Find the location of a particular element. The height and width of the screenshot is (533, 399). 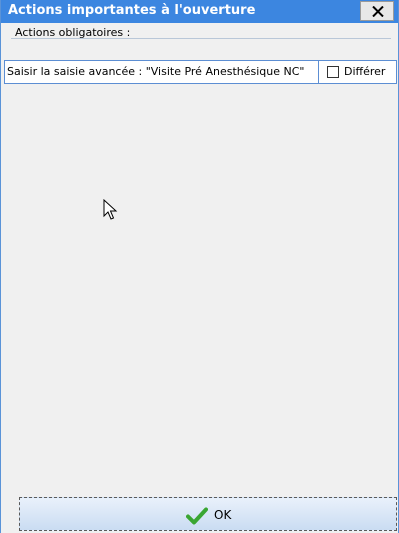

ok-button: OK is located at coordinates (208, 514).